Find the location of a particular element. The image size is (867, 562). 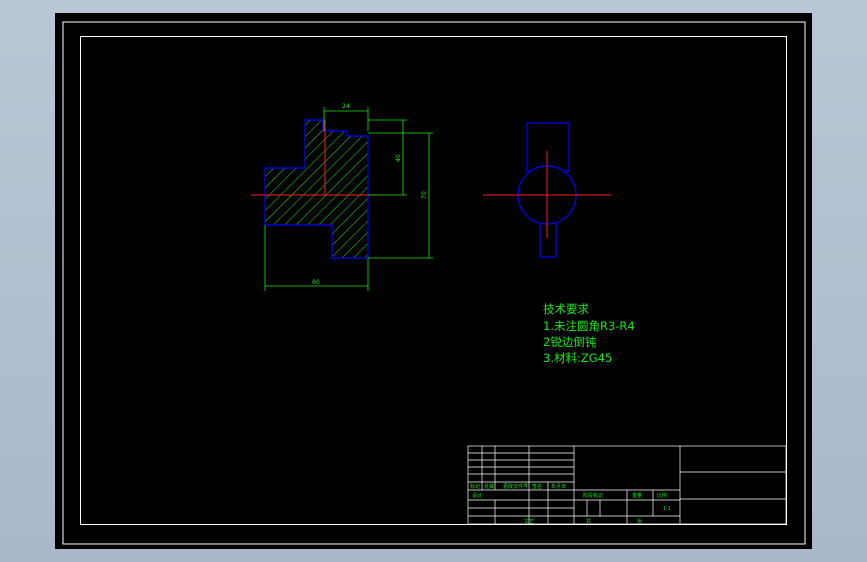

section-hatch is located at coordinates (316, 189).